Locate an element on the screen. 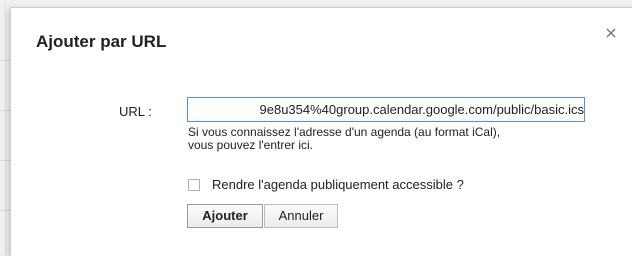 Image resolution: width=632 pixels, height=256 pixels. url-label: URL : is located at coordinates (135, 111).